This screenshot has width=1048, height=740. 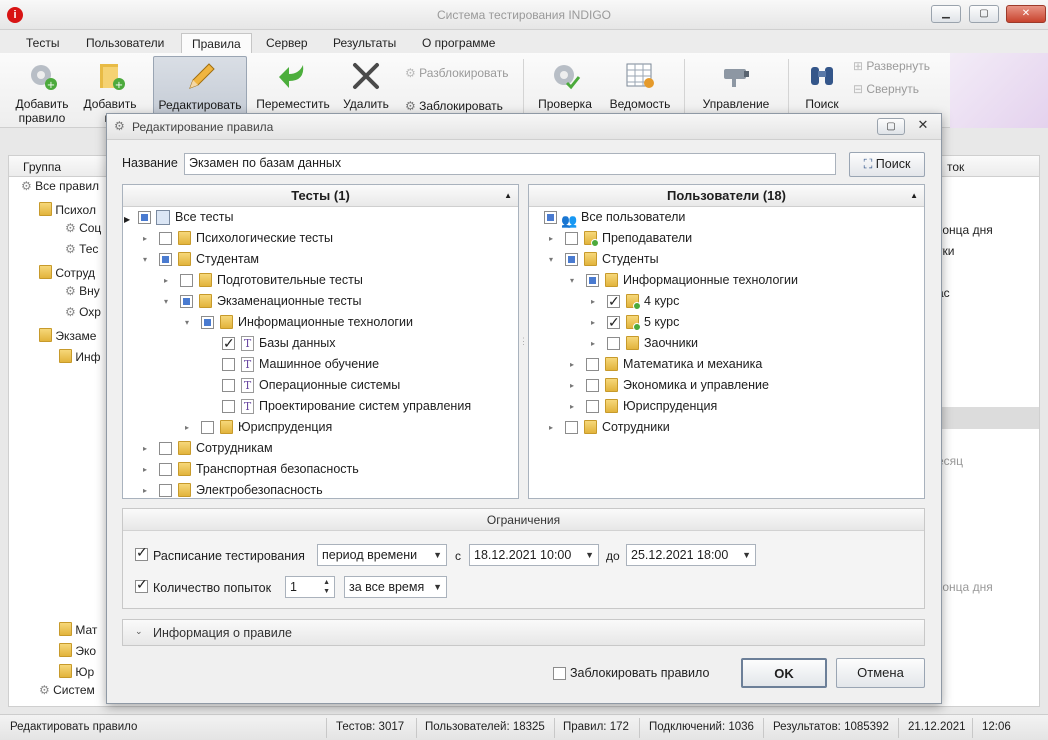 What do you see at coordinates (955, 167) in the screenshot?
I see `column-right-header: ток` at bounding box center [955, 167].